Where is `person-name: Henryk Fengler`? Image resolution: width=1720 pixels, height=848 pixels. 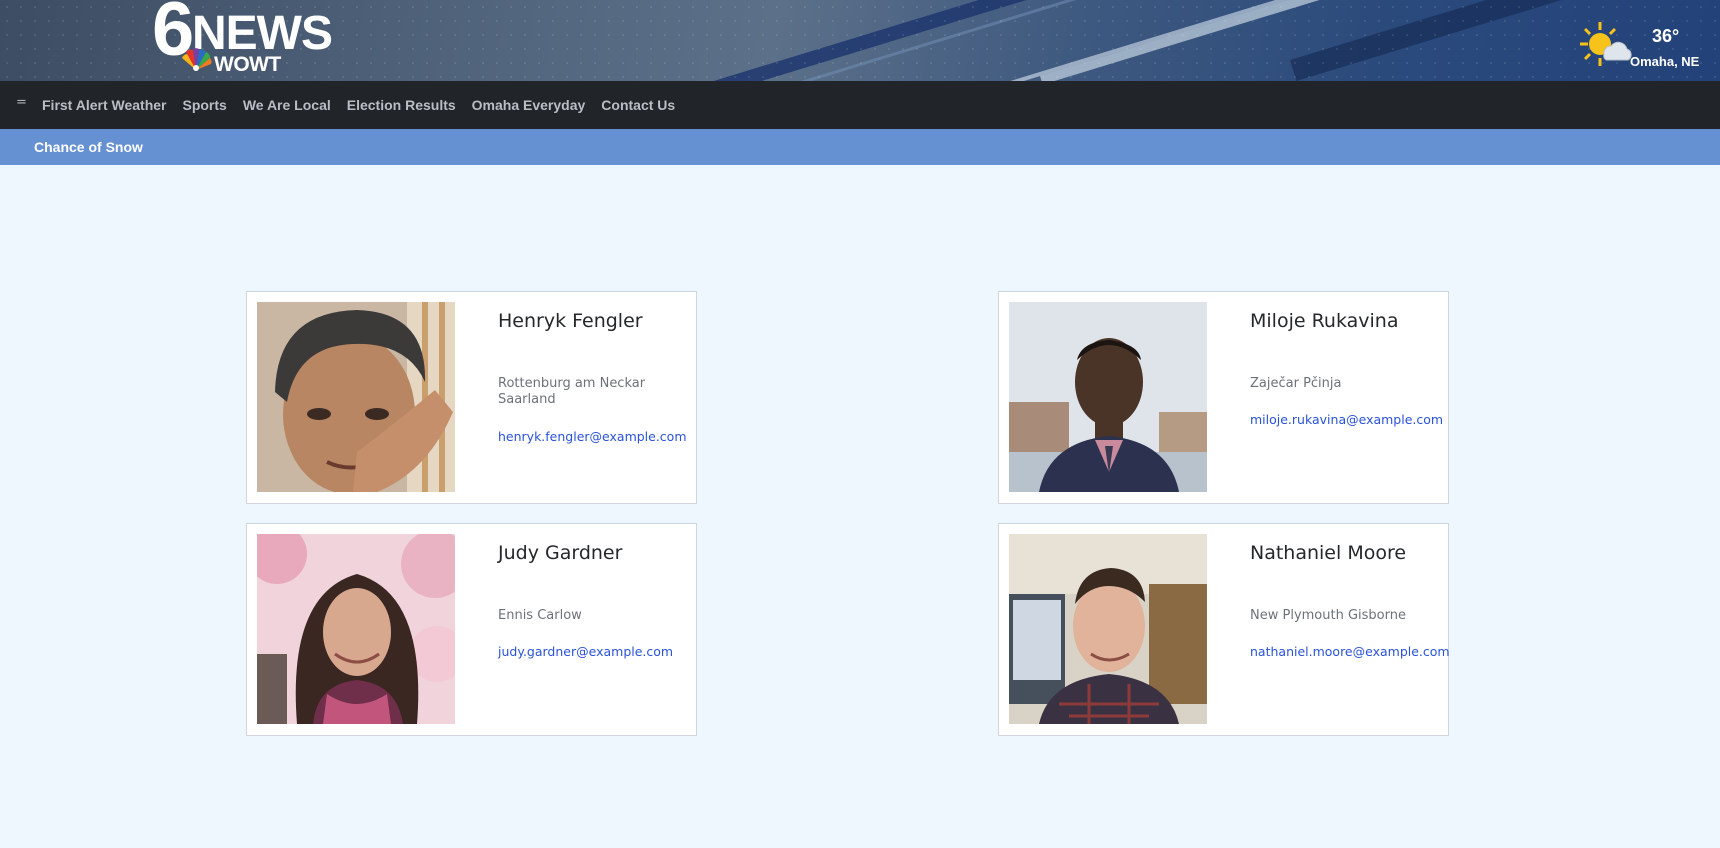
person-name: Henryk Fengler is located at coordinates (570, 321).